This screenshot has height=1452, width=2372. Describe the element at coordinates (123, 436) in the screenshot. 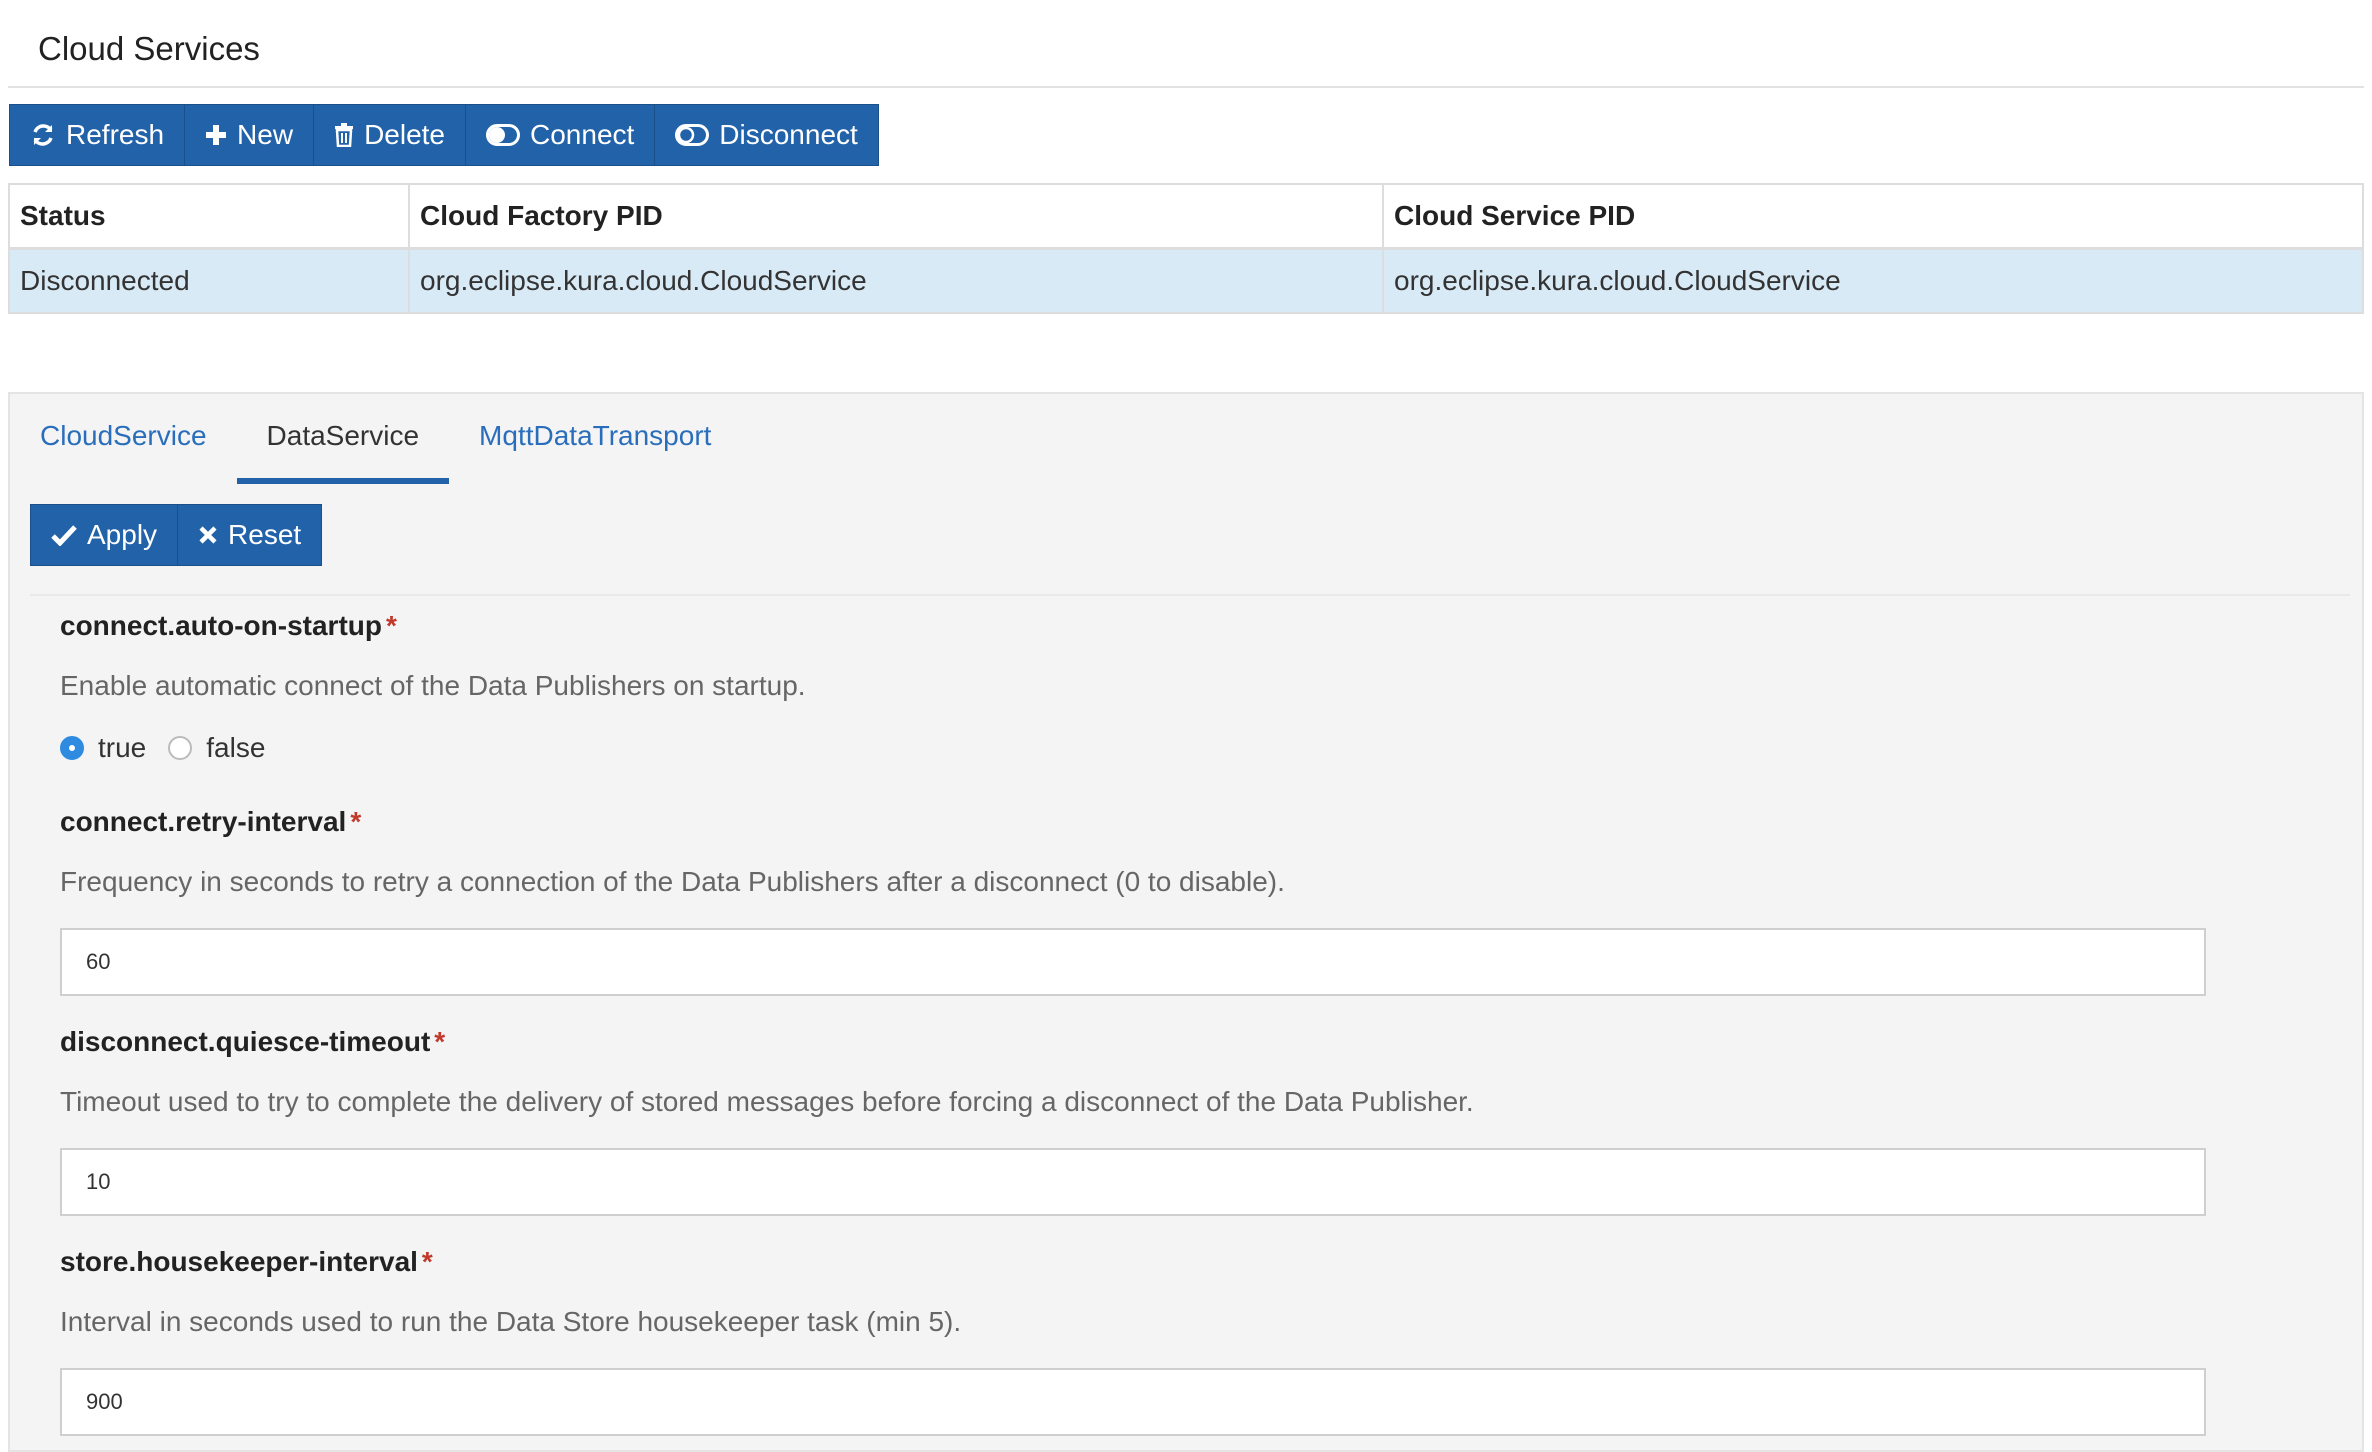

I see `tab-cloudservice: CloudService` at that location.